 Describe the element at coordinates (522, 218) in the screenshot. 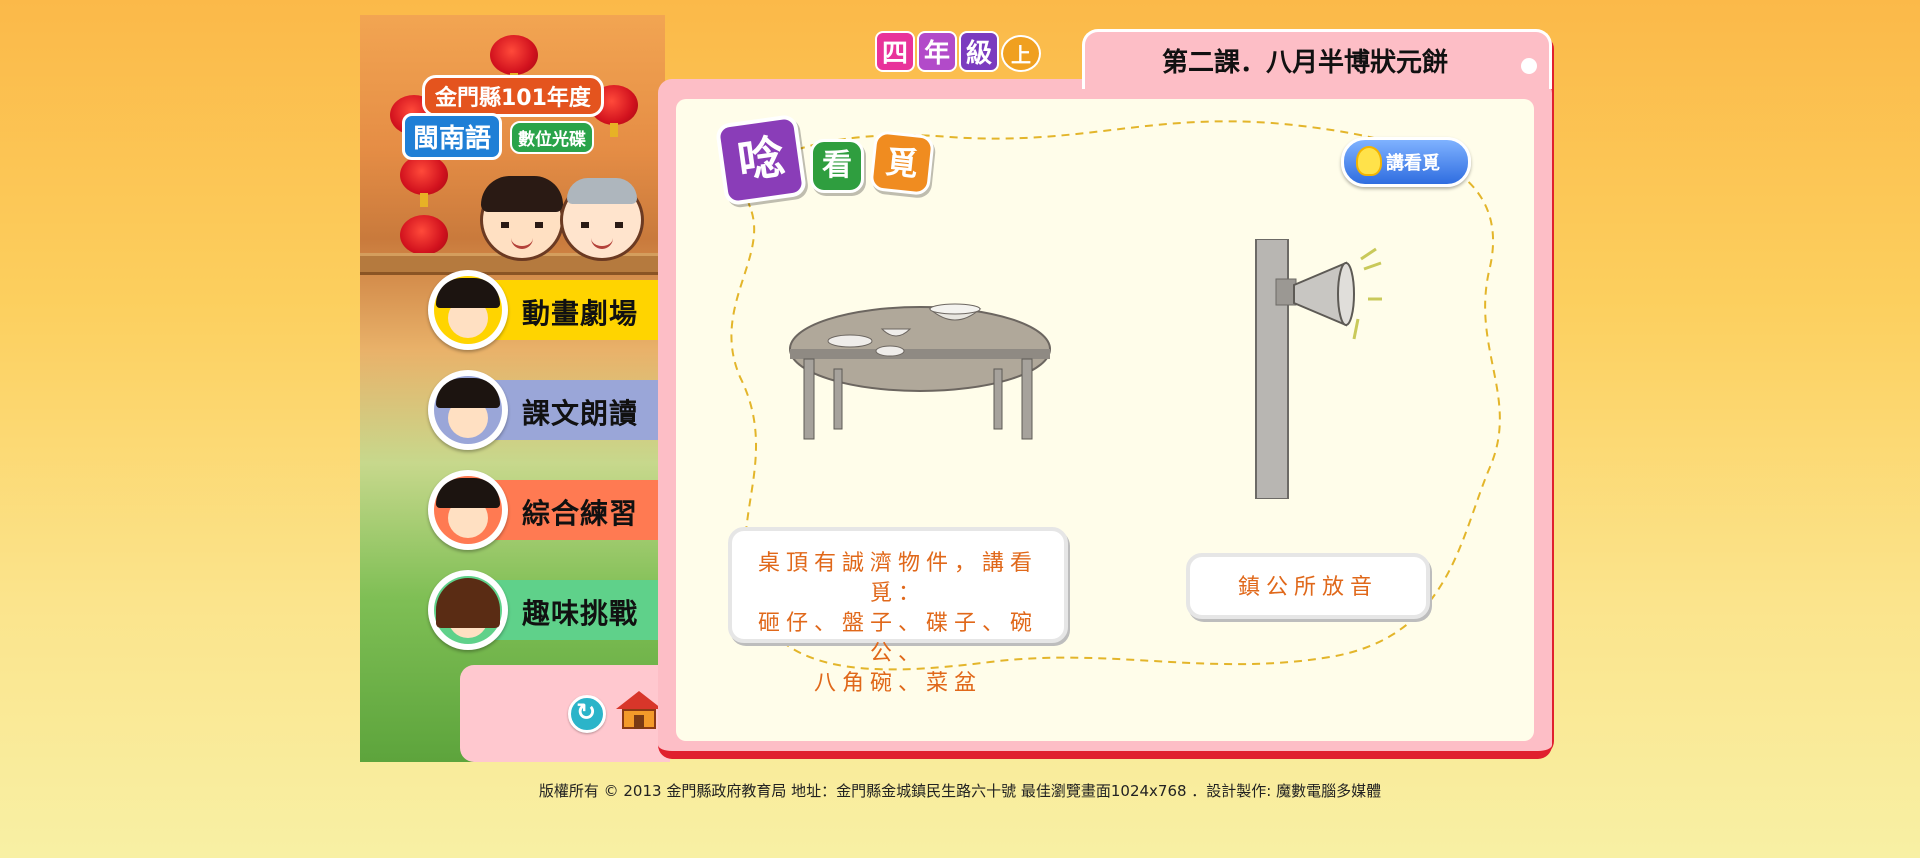

I see `girl-mascot` at that location.